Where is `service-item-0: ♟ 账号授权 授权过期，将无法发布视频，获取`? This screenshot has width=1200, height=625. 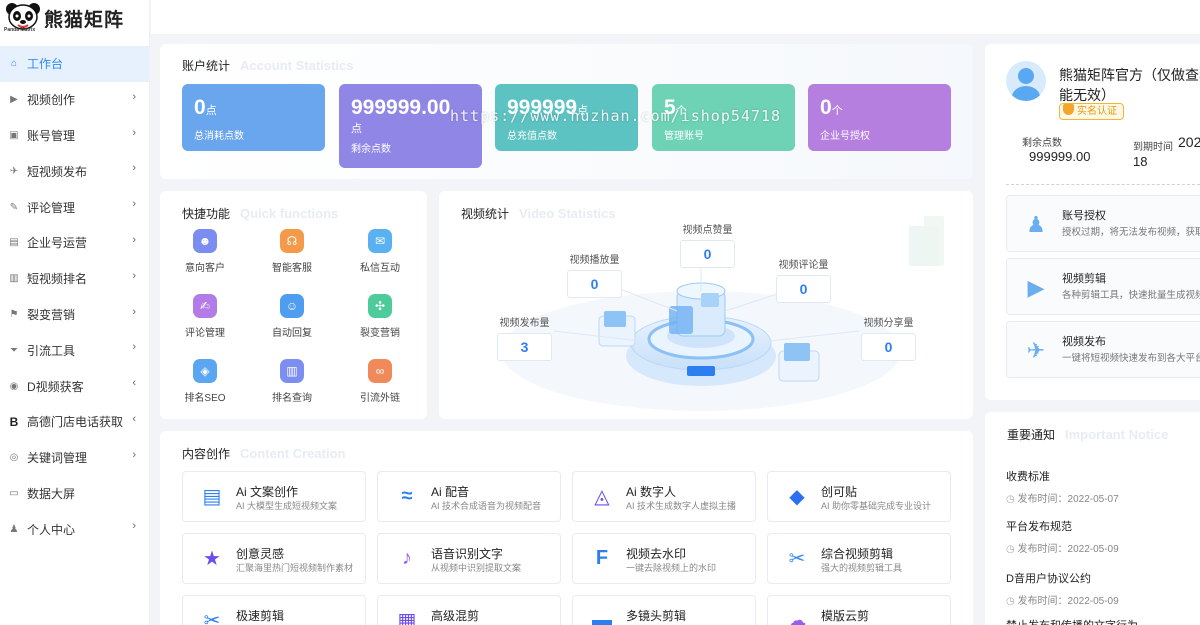 service-item-0: ♟ 账号授权 授权过期，将无法发布视频，获取 is located at coordinates (1103, 223).